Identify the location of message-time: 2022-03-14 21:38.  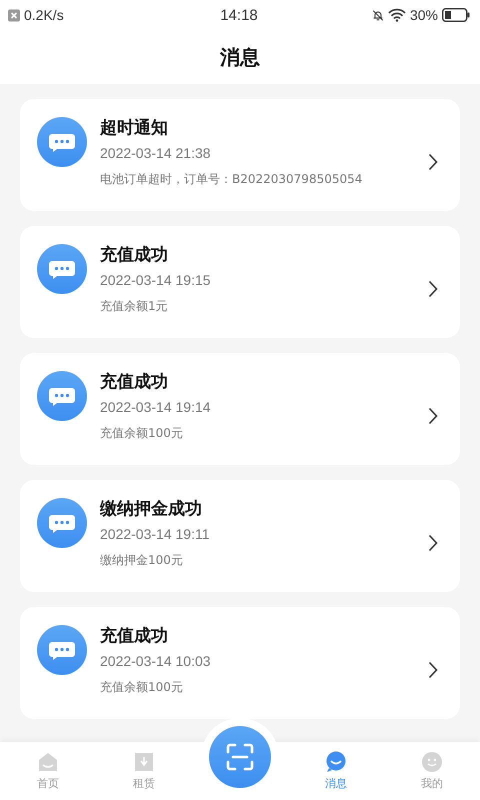
(156, 153).